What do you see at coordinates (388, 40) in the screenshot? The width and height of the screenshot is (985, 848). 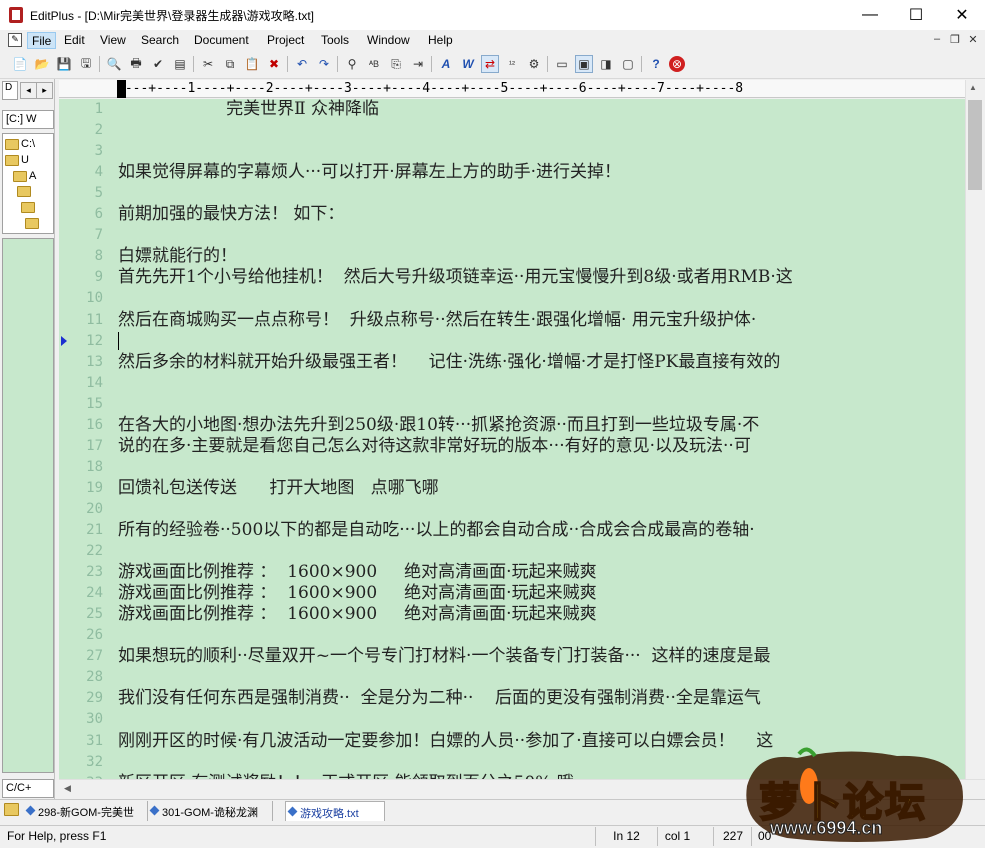 I see `menu-window: Window` at bounding box center [388, 40].